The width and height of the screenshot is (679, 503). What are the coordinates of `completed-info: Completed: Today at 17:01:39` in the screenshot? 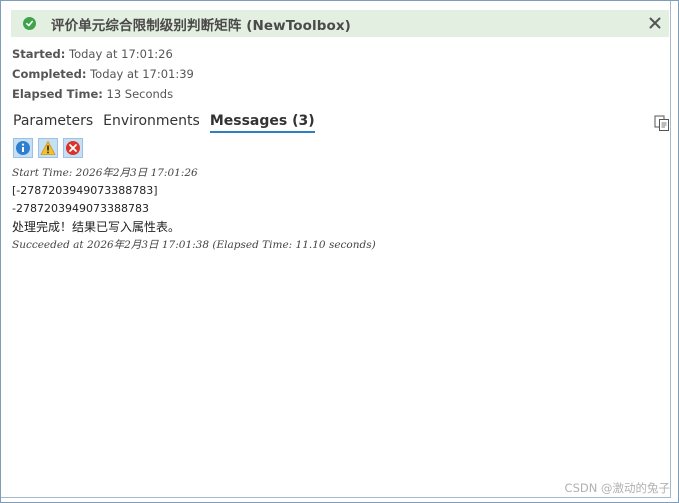 It's located at (103, 74).